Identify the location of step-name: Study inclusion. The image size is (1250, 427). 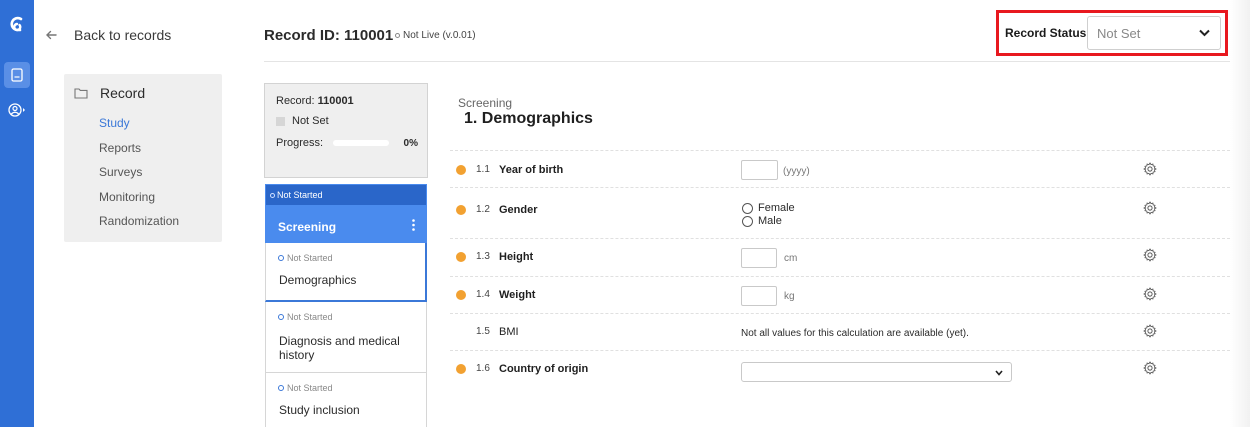
(319, 410).